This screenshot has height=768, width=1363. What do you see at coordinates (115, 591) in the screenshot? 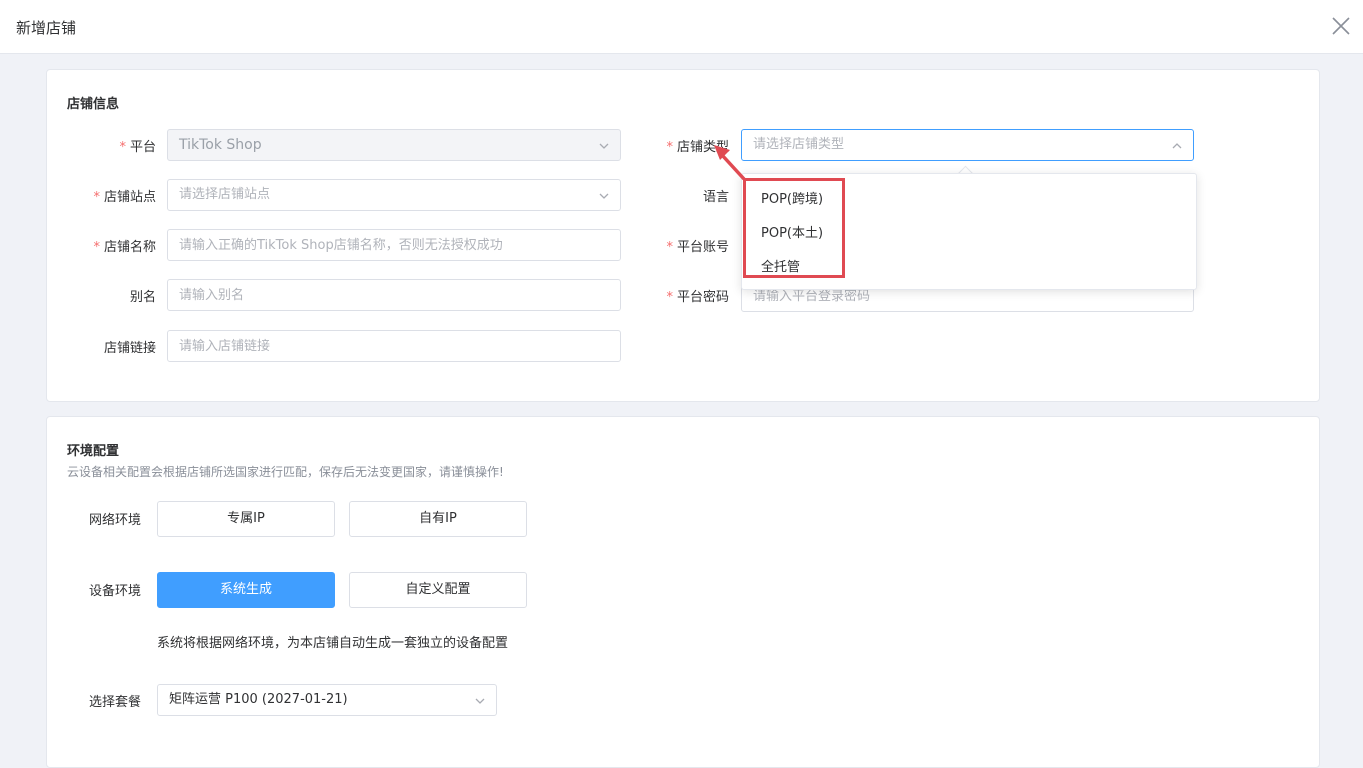
I see `device-env-label: 设备环境` at bounding box center [115, 591].